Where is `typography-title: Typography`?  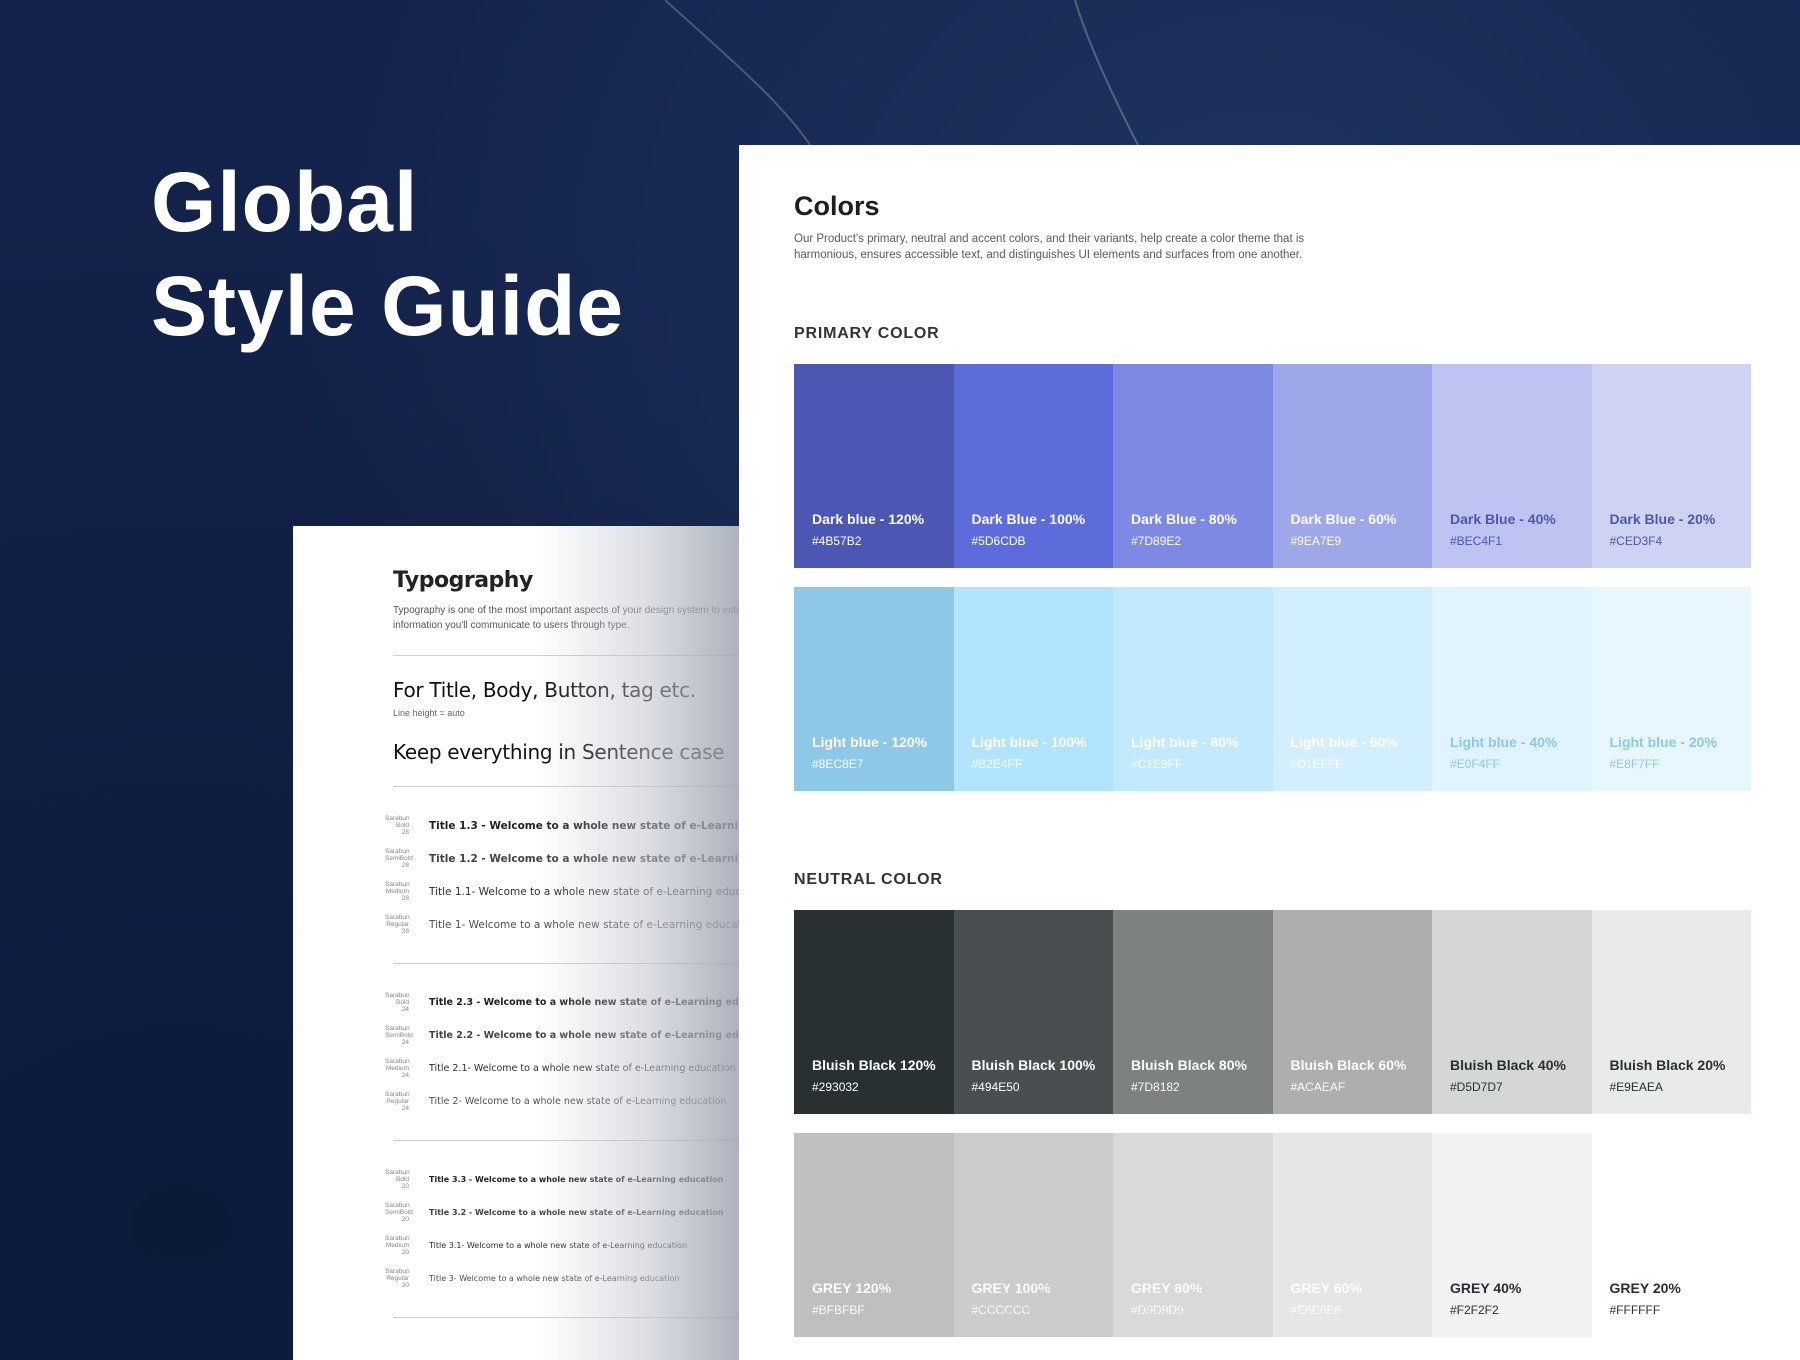
typography-title: Typography is located at coordinates (463, 580).